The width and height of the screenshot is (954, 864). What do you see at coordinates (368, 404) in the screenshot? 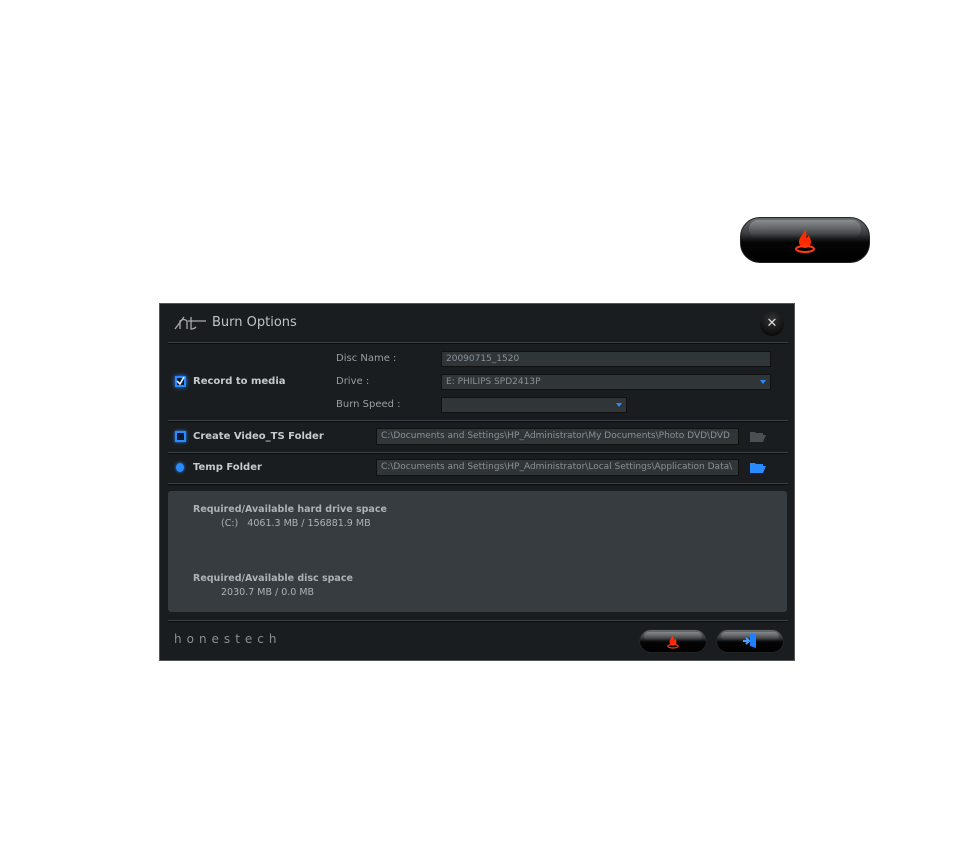
I see `burn-speed-label: Burn Speed :` at bounding box center [368, 404].